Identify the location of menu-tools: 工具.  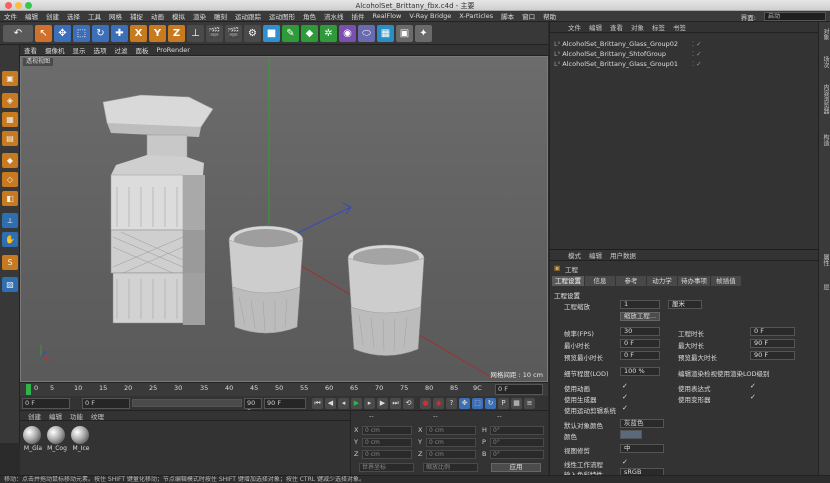
(94, 16).